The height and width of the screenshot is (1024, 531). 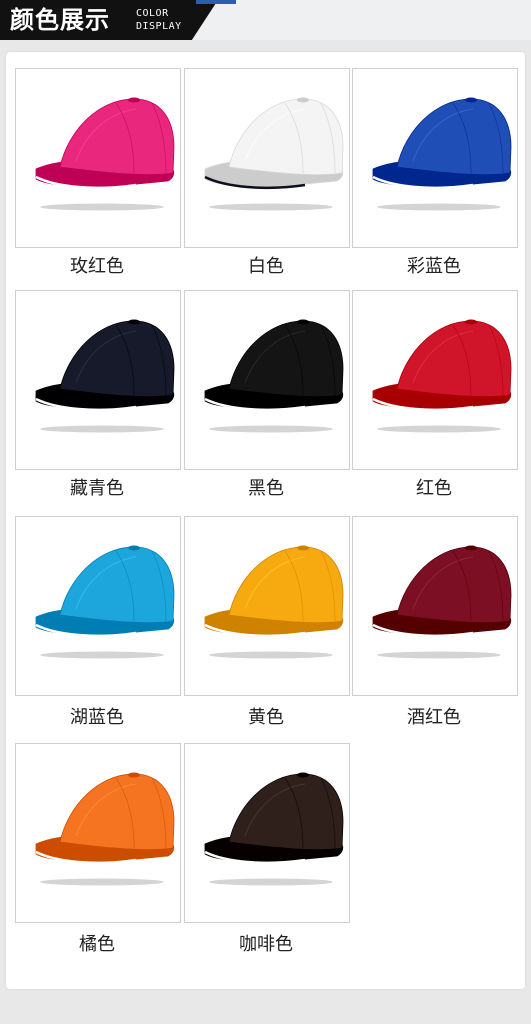 I want to click on header-accent, so click(x=216, y=2).